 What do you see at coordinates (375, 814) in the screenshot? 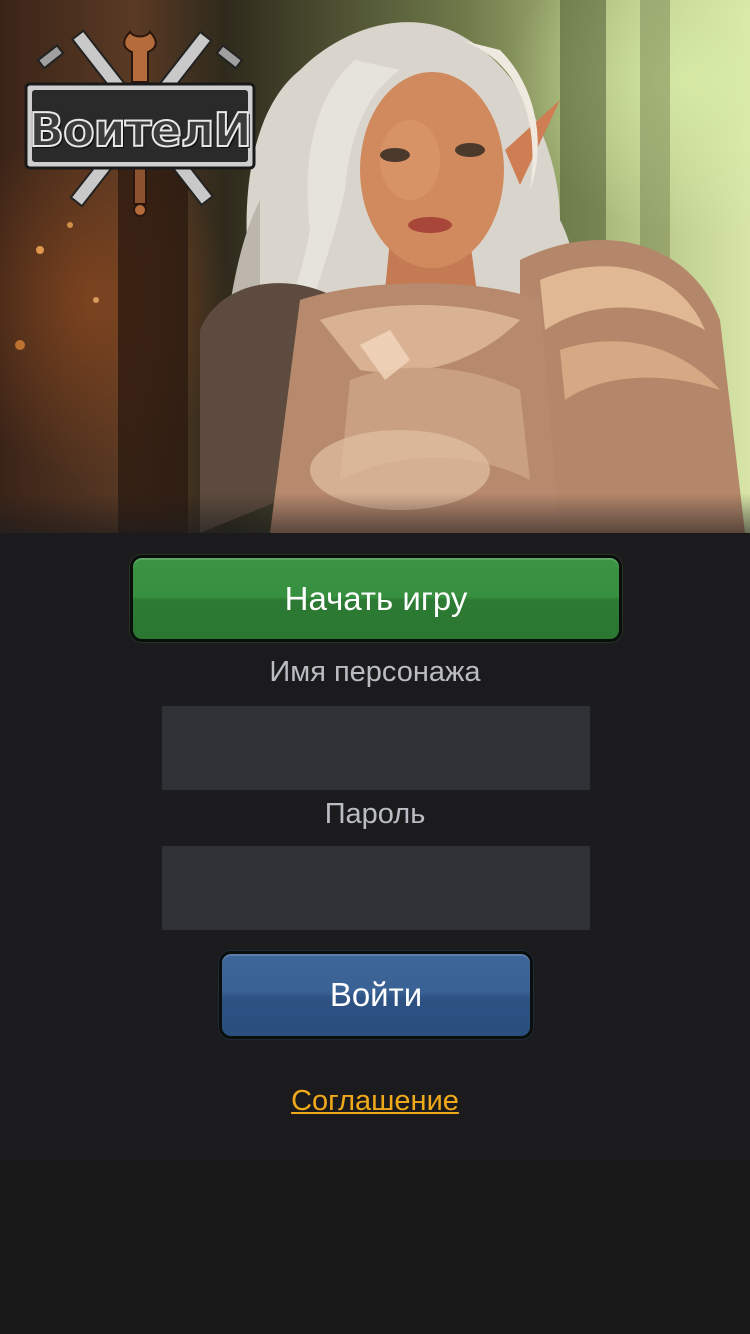
I see `password-label: Пароль` at bounding box center [375, 814].